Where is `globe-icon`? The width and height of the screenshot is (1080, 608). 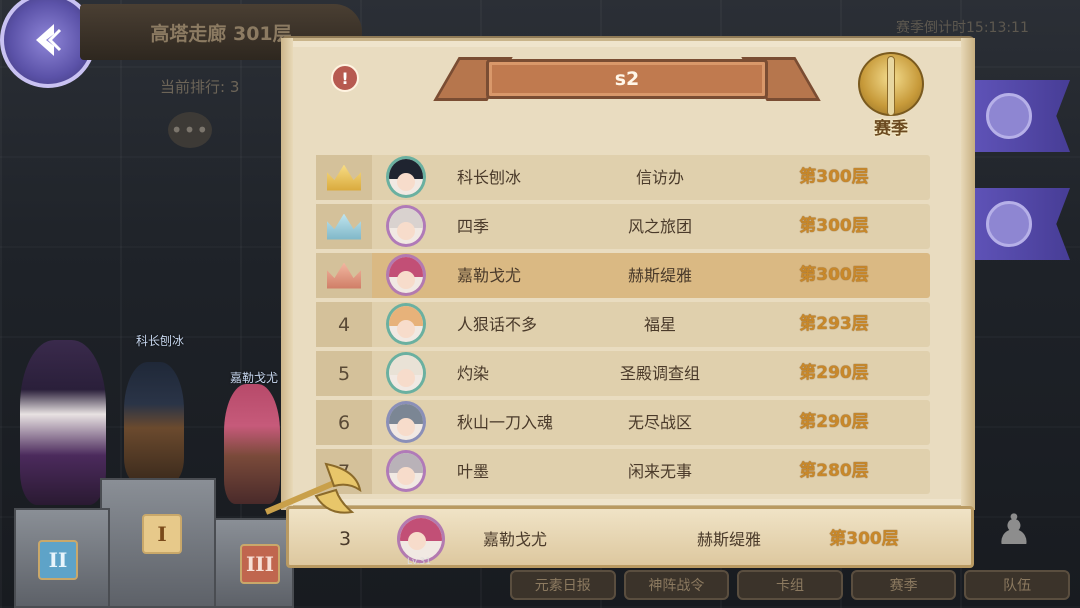 globe-icon is located at coordinates (1009, 224).